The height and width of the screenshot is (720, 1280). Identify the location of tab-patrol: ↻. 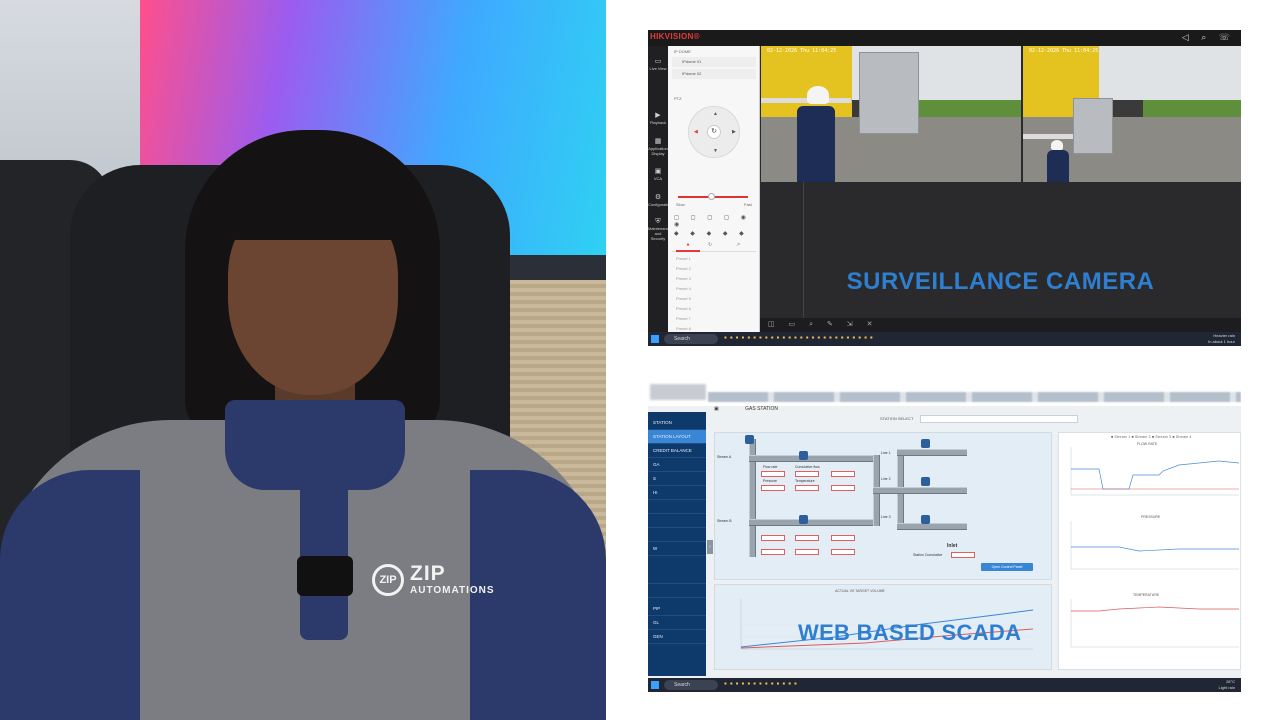
(710, 245).